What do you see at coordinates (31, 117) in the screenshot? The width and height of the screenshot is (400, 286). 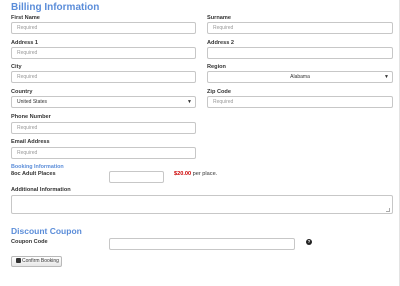 I see `phone-label: Phone Number` at bounding box center [31, 117].